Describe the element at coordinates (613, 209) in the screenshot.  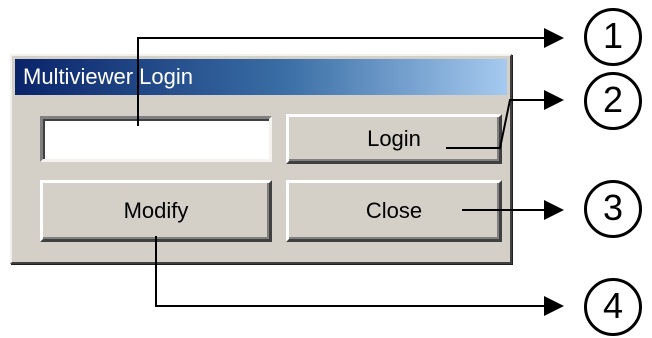
I see `callout-number-3: 3` at that location.